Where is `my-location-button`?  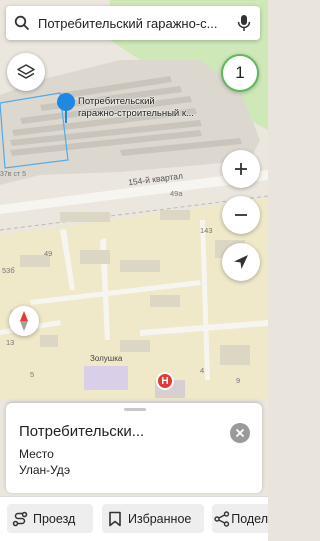
my-location-button is located at coordinates (241, 262).